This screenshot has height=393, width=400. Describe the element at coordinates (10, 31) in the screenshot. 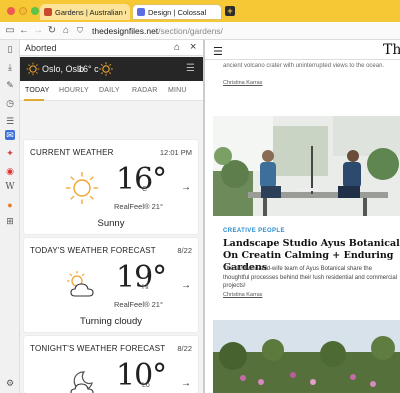

I see `sidebar-toggle-icon: ▭` at that location.